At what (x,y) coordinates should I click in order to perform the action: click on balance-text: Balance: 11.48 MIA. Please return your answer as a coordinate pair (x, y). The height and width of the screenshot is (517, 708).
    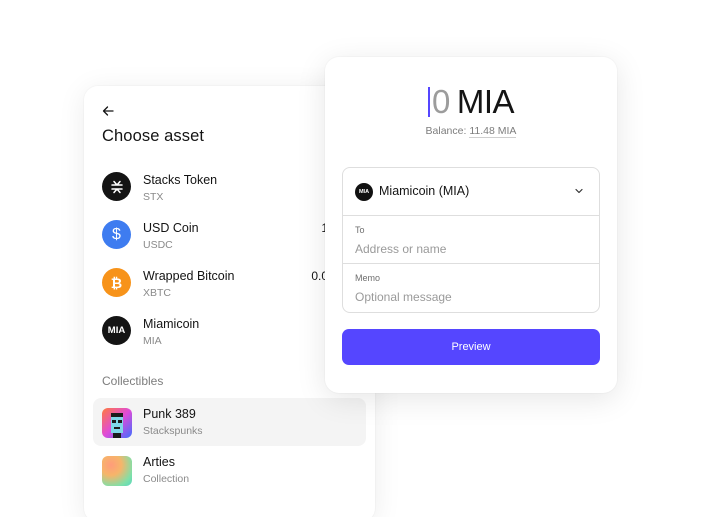
    Looking at the image, I should click on (471, 131).